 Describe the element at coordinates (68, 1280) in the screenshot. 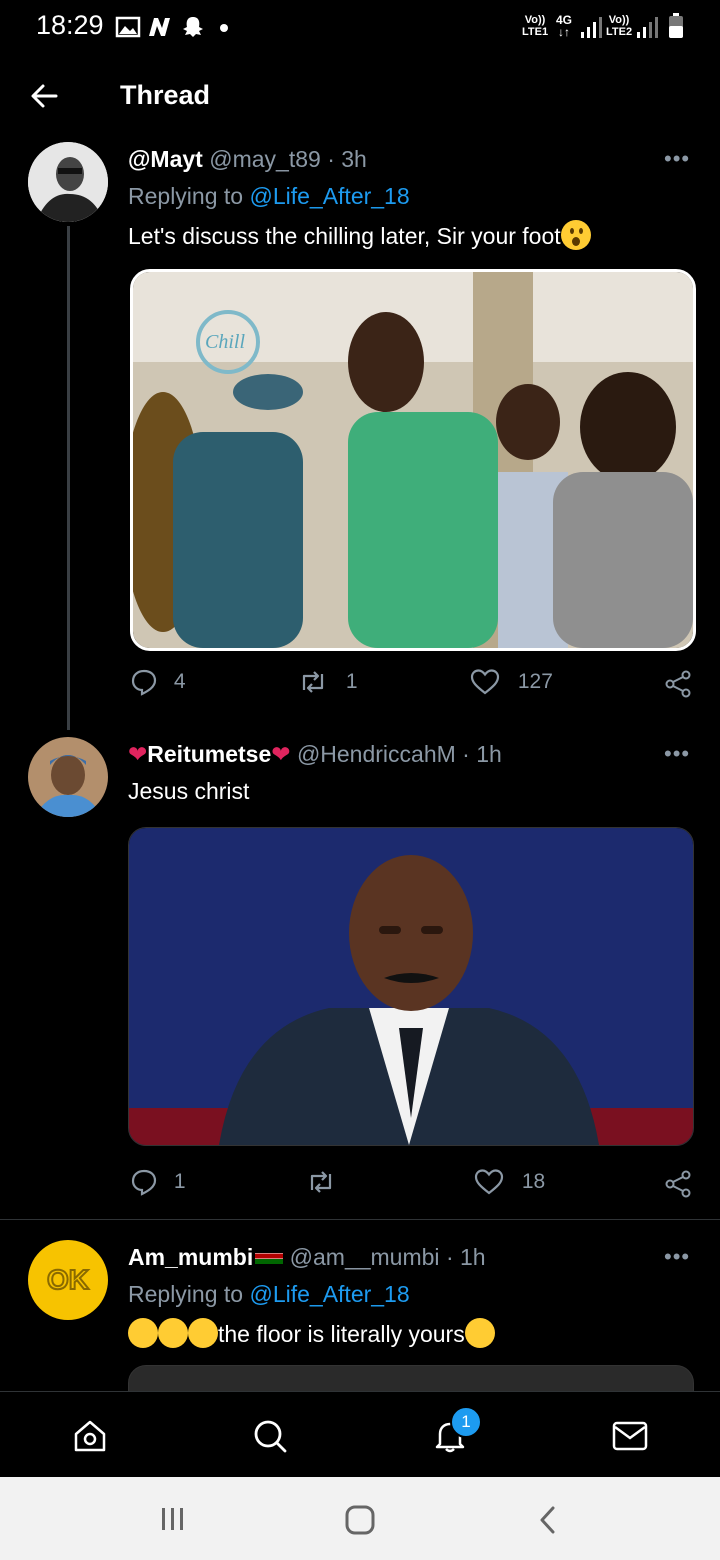

I see `avatar: OK` at that location.